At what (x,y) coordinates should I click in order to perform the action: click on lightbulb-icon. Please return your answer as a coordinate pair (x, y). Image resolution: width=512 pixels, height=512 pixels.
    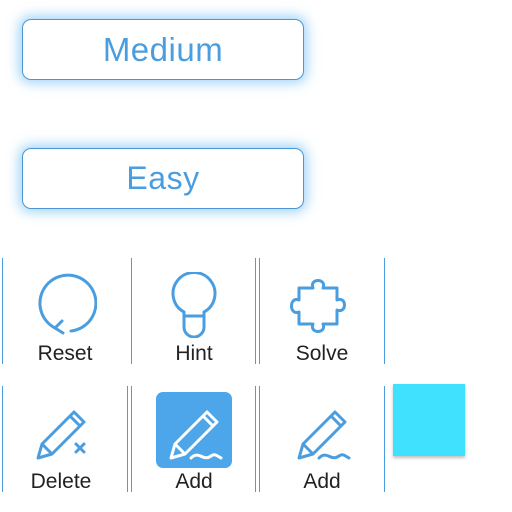
    Looking at the image, I should click on (194, 305).